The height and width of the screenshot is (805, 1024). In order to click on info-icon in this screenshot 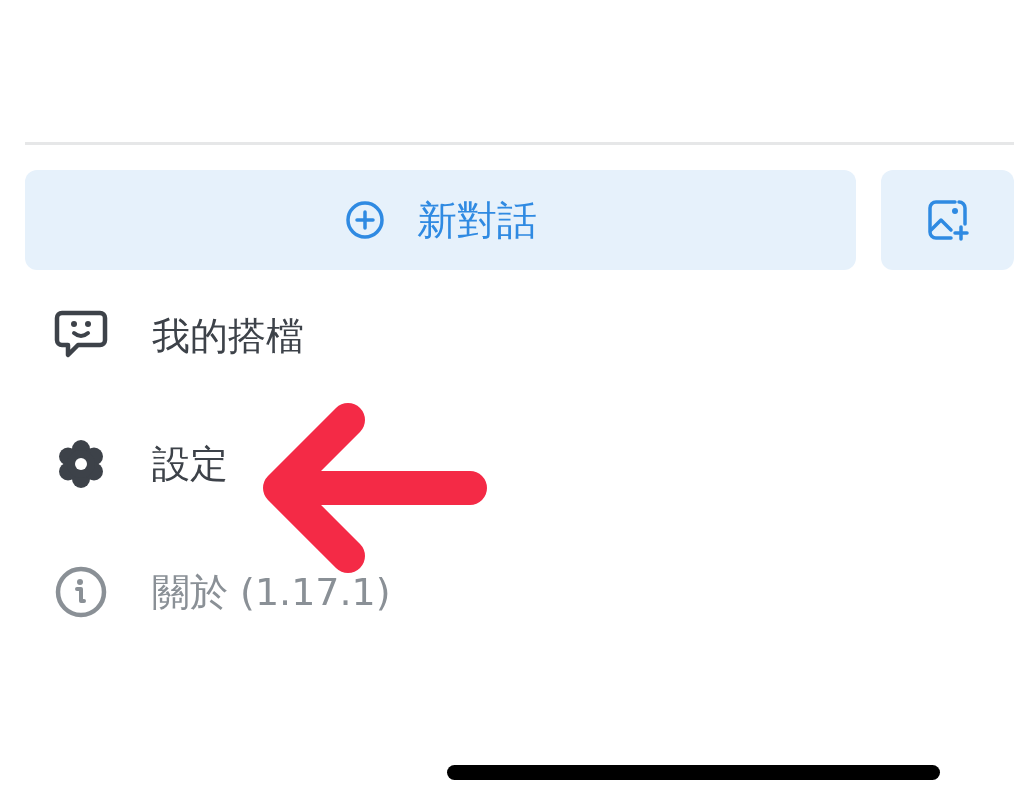, I will do `click(81, 592)`.